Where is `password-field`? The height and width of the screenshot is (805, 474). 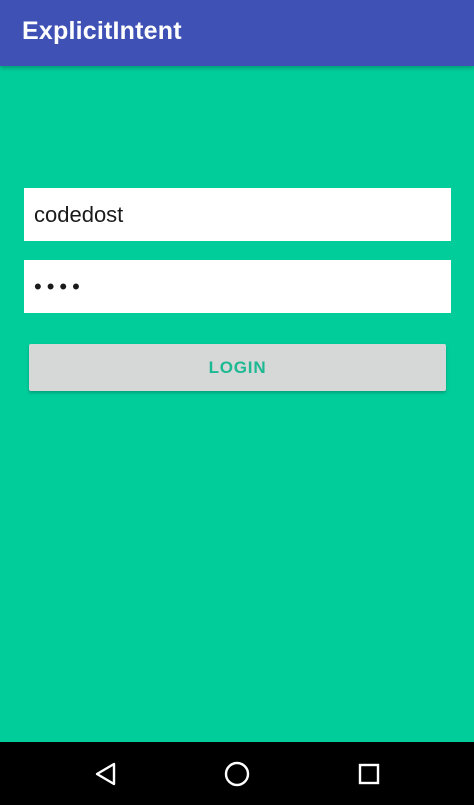
password-field is located at coordinates (237, 286).